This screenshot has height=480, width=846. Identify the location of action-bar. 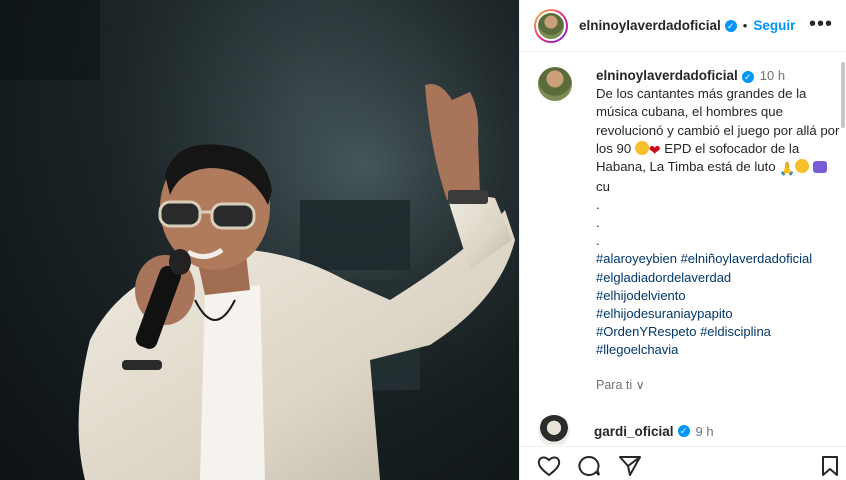
(683, 463).